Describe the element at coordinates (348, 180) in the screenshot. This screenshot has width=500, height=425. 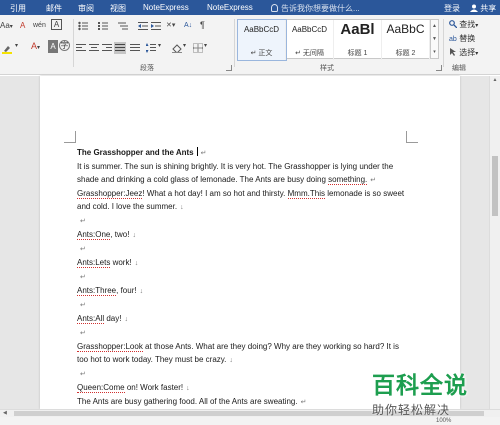
I see `spell-flagged-text: something.` at that location.